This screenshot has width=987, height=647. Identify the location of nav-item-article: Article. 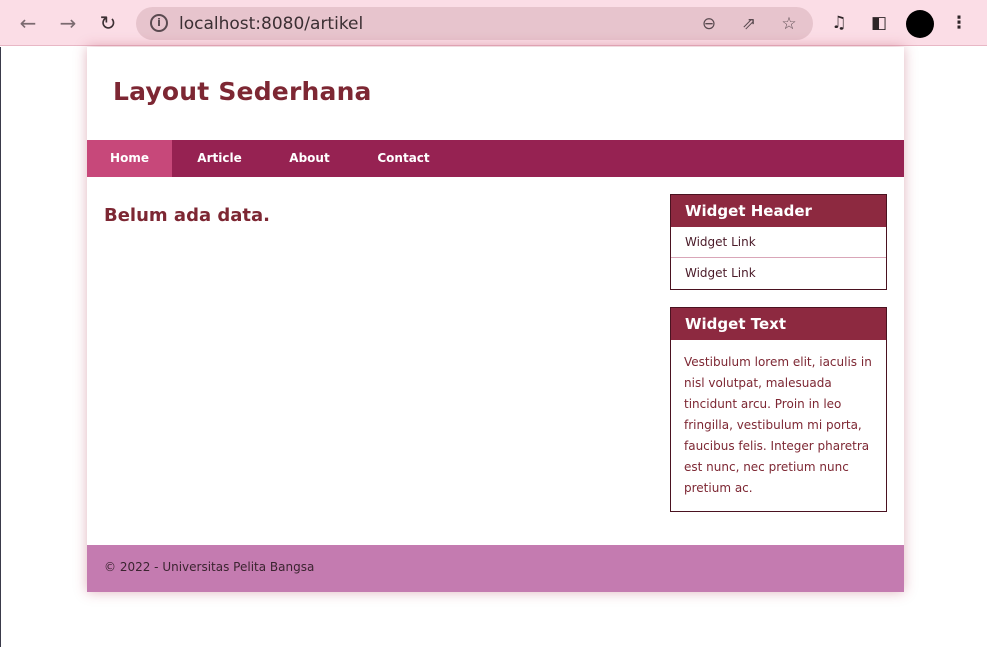
(219, 158).